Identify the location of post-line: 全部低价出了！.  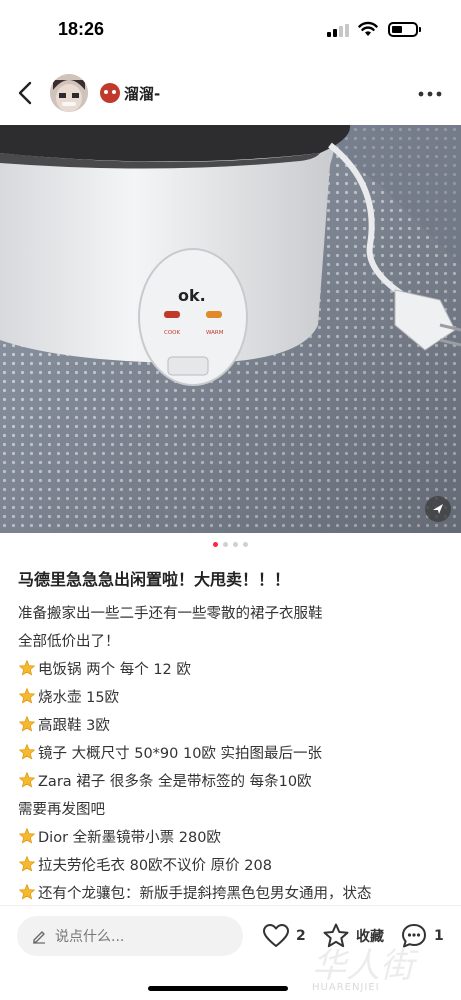
(233, 640).